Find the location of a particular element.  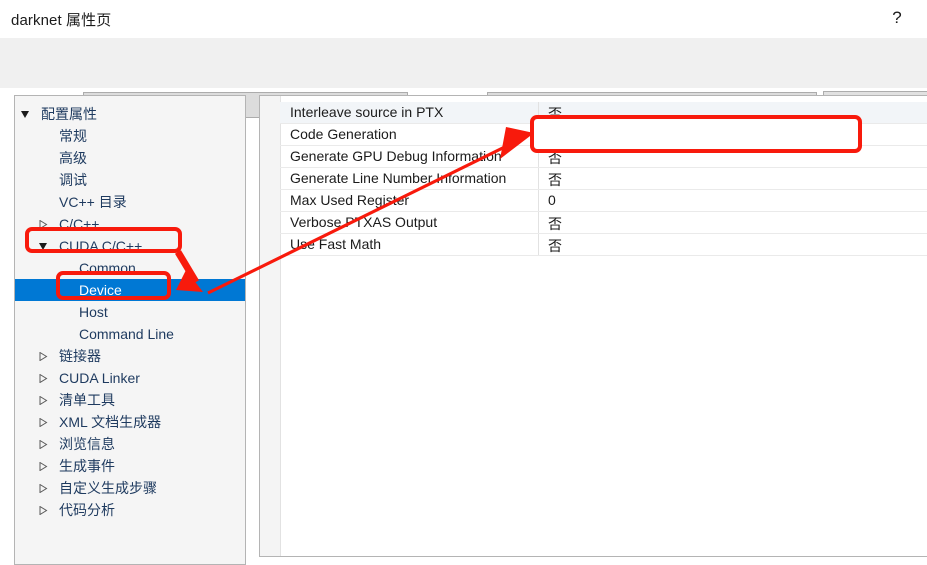

tree-item-label: 代码分析 is located at coordinates (87, 510).